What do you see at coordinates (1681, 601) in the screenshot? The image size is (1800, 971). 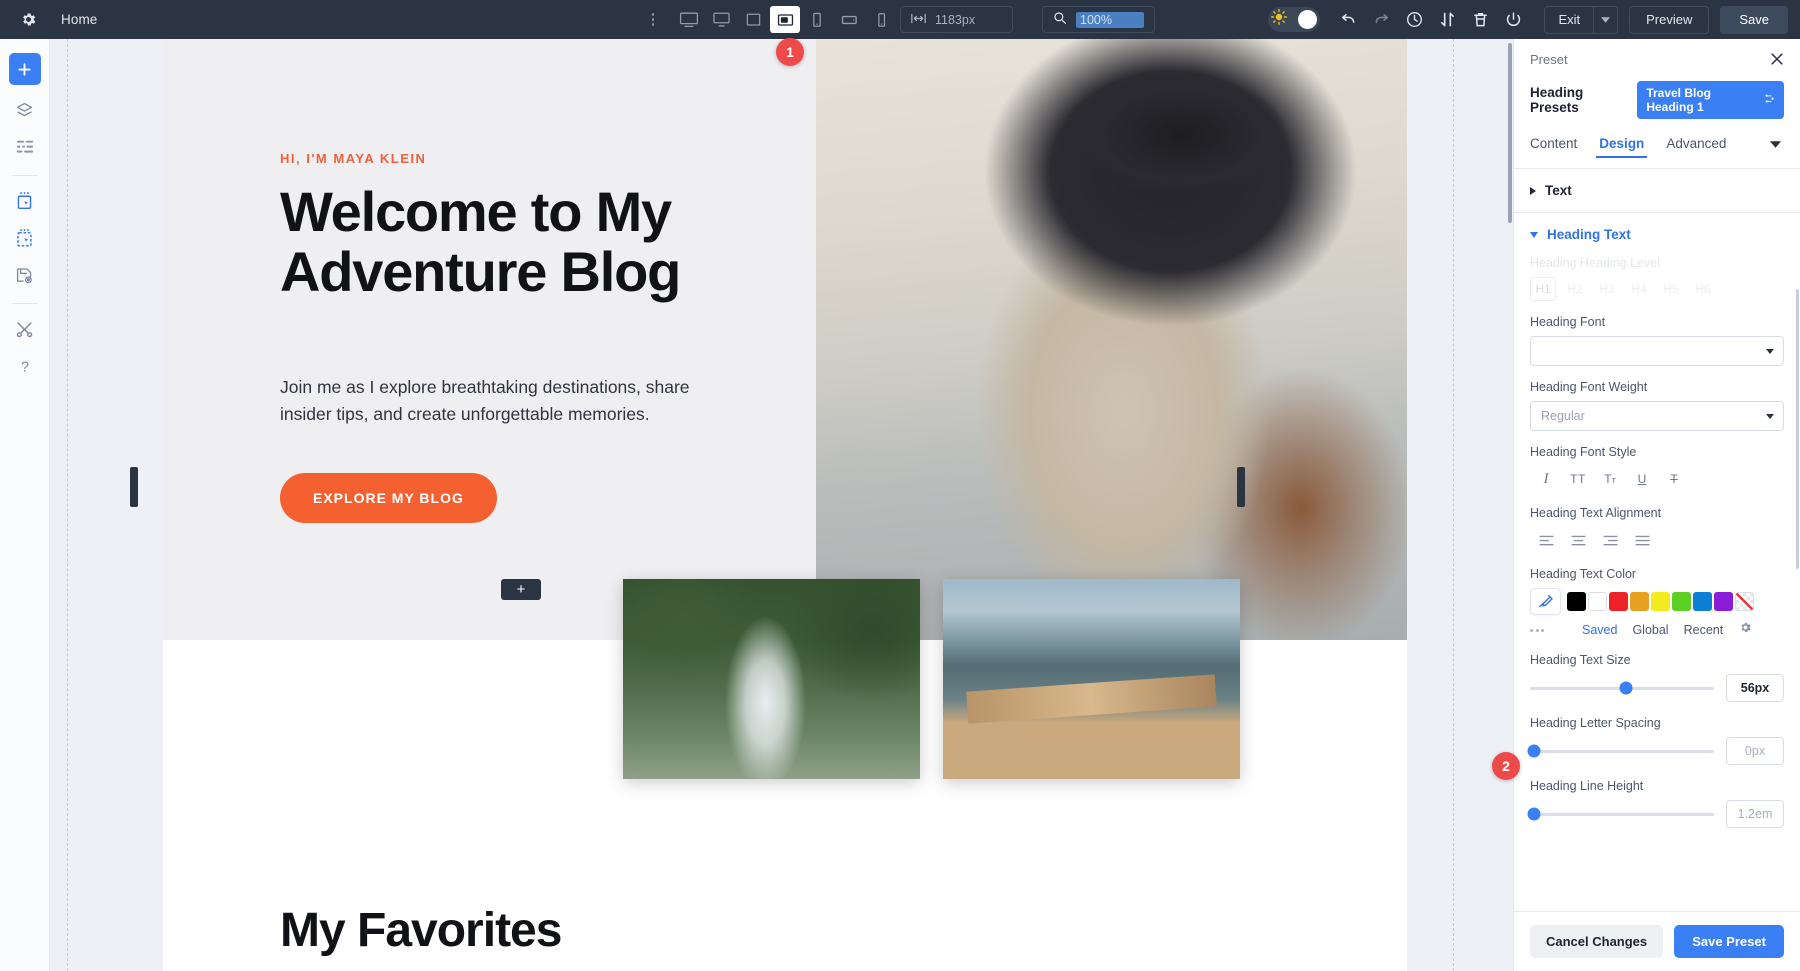 I see `swatch-green` at bounding box center [1681, 601].